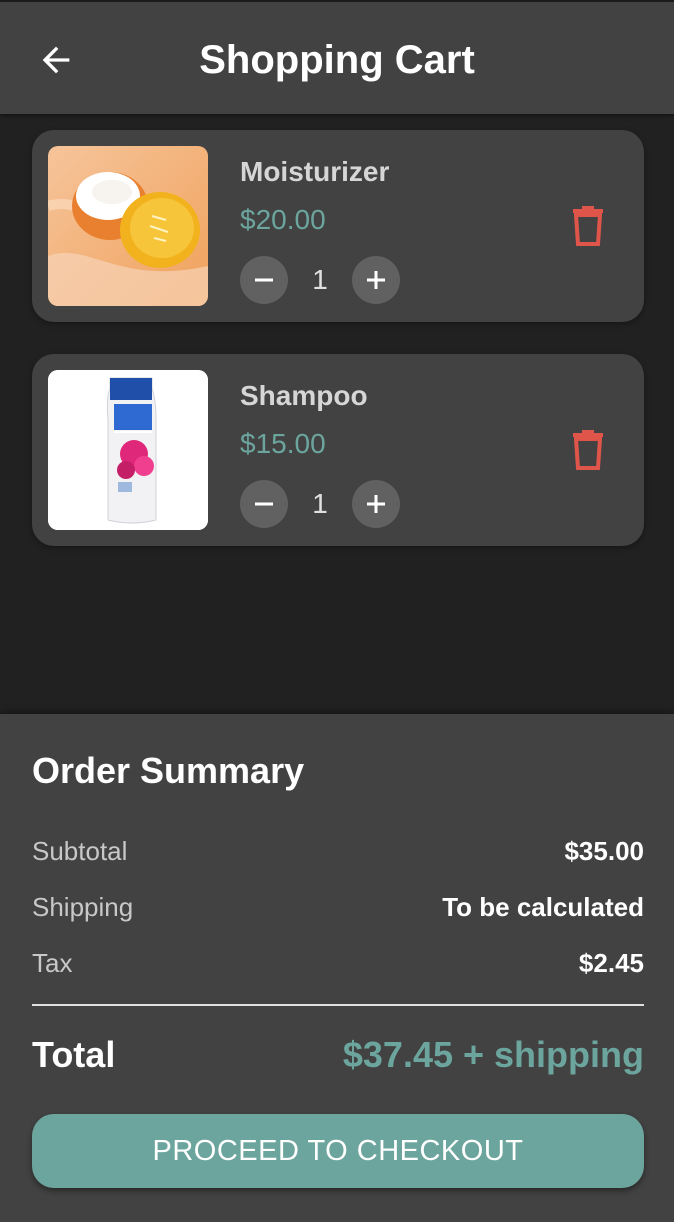  Describe the element at coordinates (611, 963) in the screenshot. I see `tax-value: $2.45` at that location.